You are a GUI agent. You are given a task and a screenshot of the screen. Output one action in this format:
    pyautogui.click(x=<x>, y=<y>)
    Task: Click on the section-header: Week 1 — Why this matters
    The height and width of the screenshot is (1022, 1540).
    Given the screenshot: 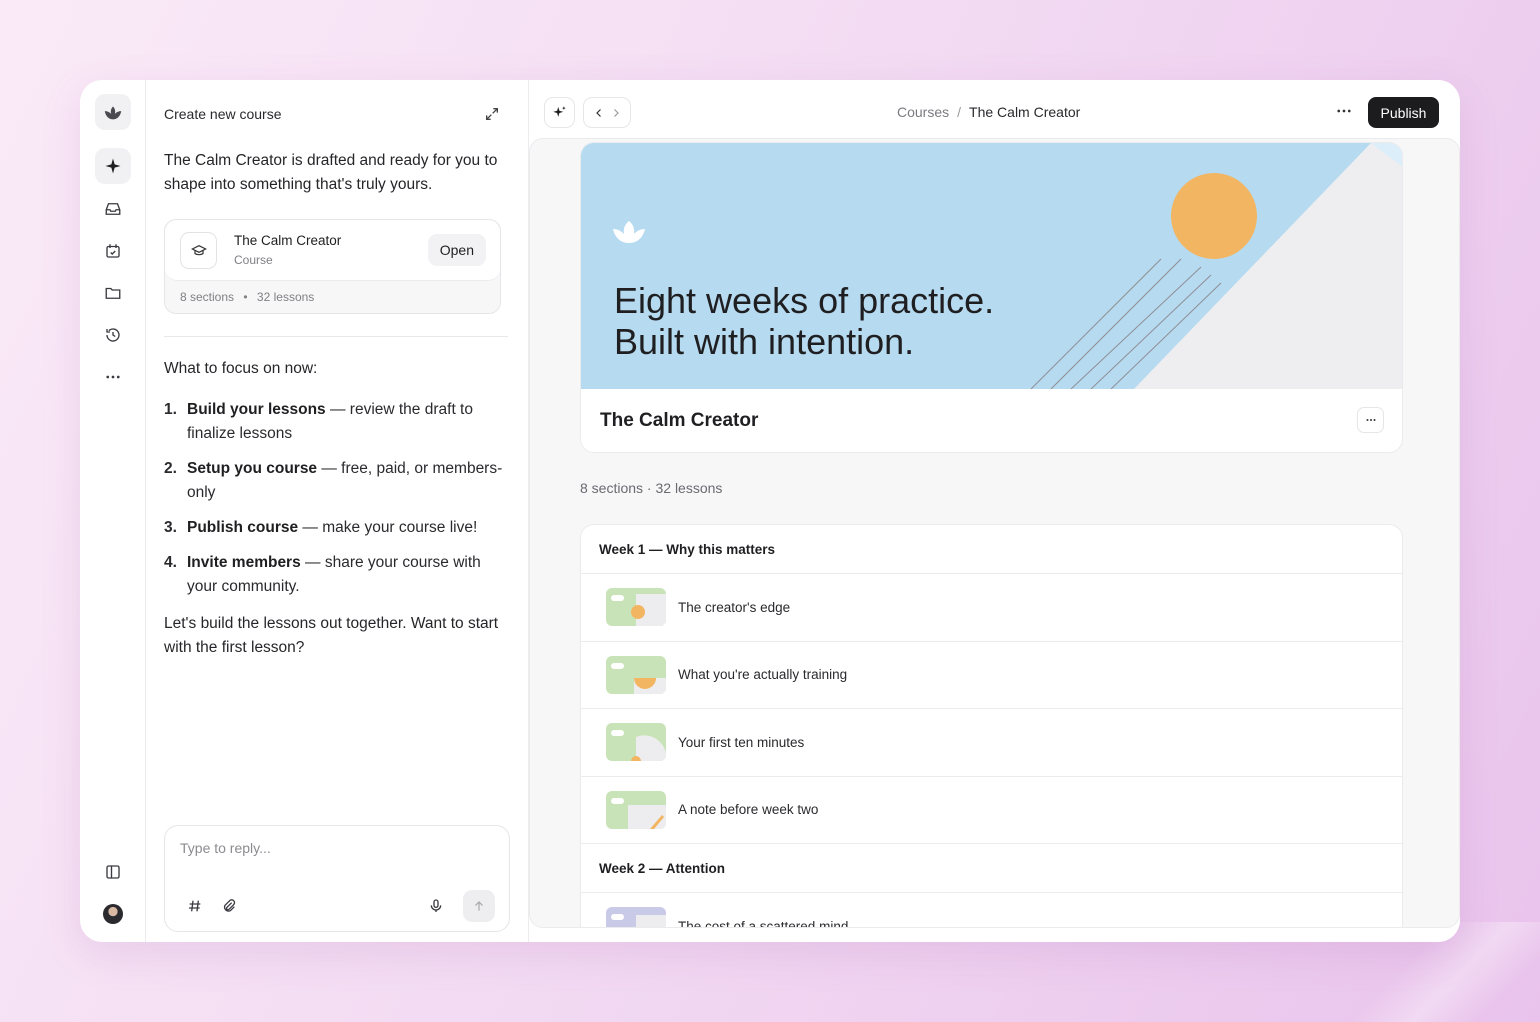 What is the action you would take?
    pyautogui.click(x=991, y=549)
    